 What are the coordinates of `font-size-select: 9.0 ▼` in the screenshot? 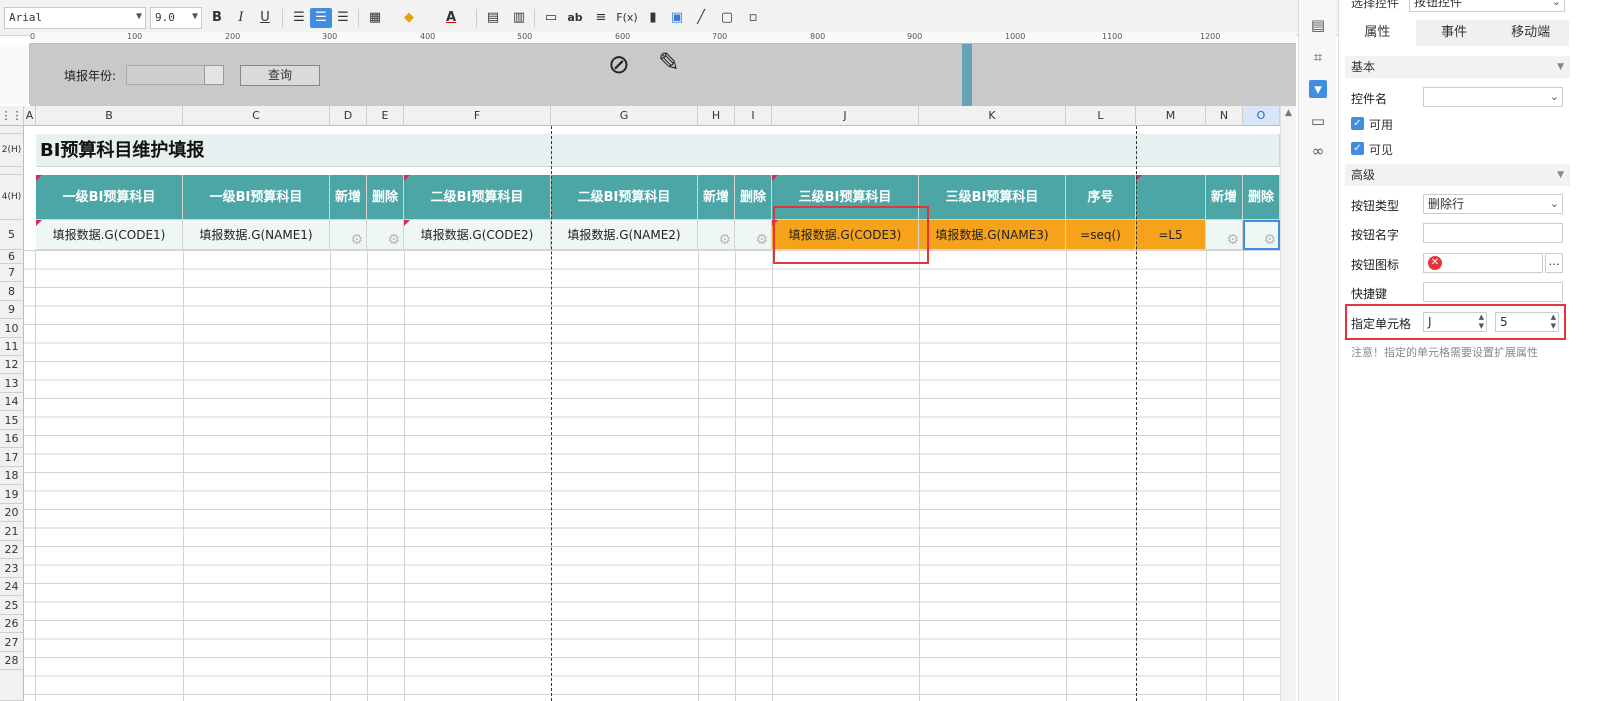 It's located at (176, 18).